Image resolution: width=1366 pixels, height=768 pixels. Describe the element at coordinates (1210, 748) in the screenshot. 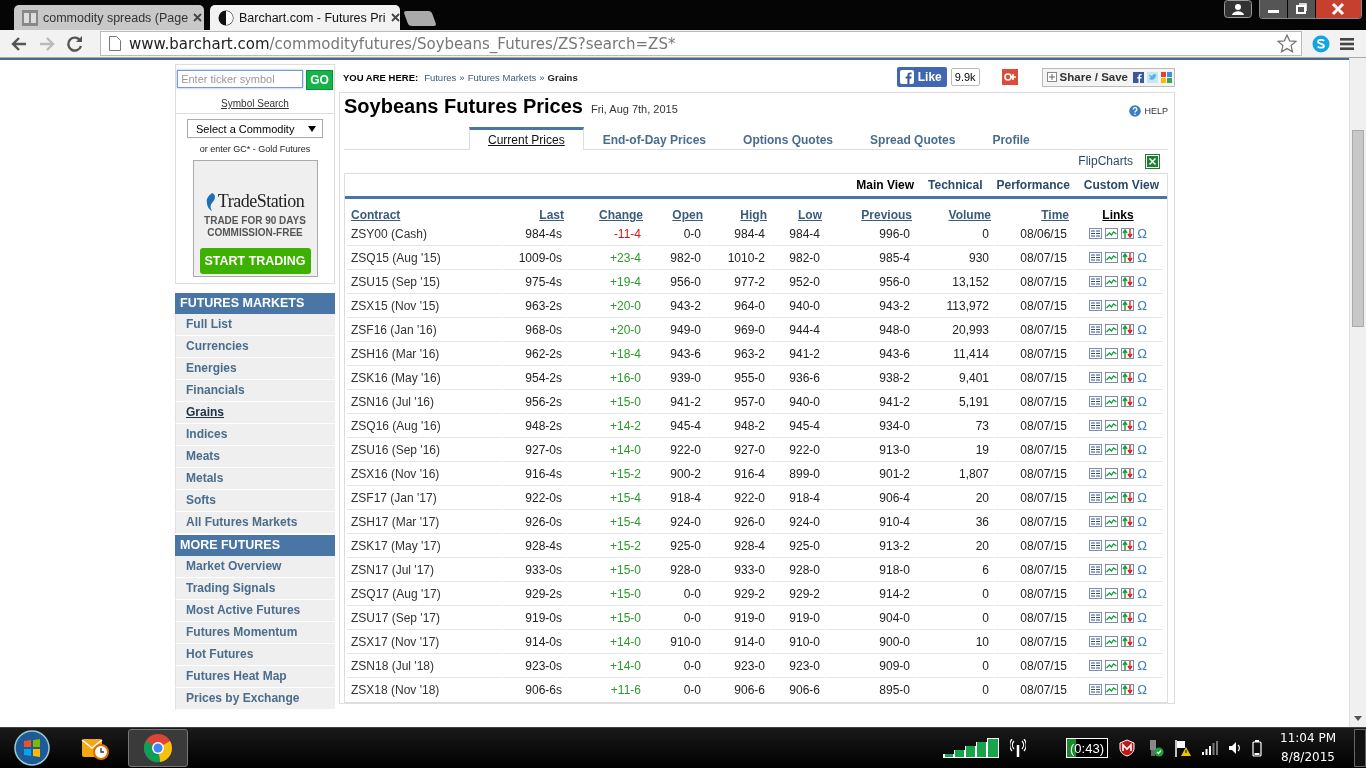

I see `network-bars-icon` at that location.